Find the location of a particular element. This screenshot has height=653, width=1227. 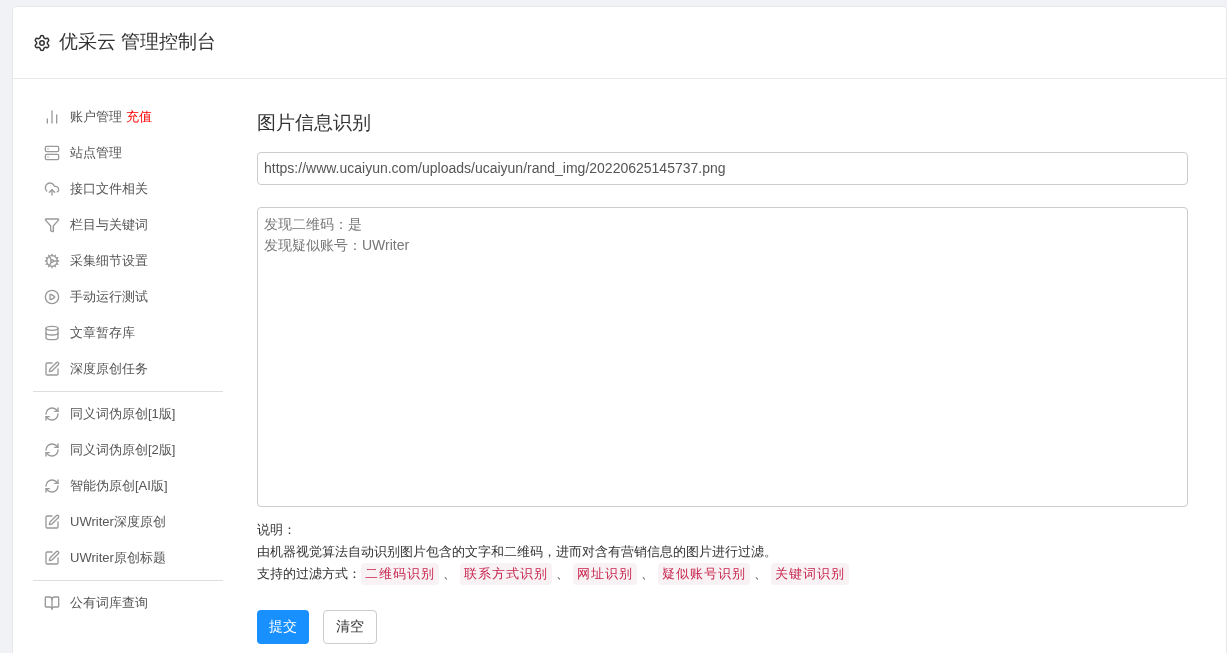

sidebar-item: UWriter原创标题 is located at coordinates (128, 558).